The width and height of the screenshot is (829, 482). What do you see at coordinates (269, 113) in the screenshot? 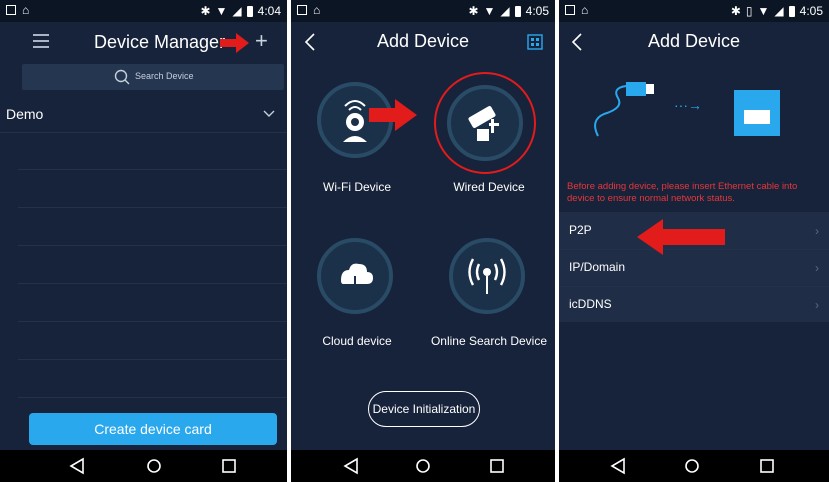
I see `chevron-down-icon` at bounding box center [269, 113].